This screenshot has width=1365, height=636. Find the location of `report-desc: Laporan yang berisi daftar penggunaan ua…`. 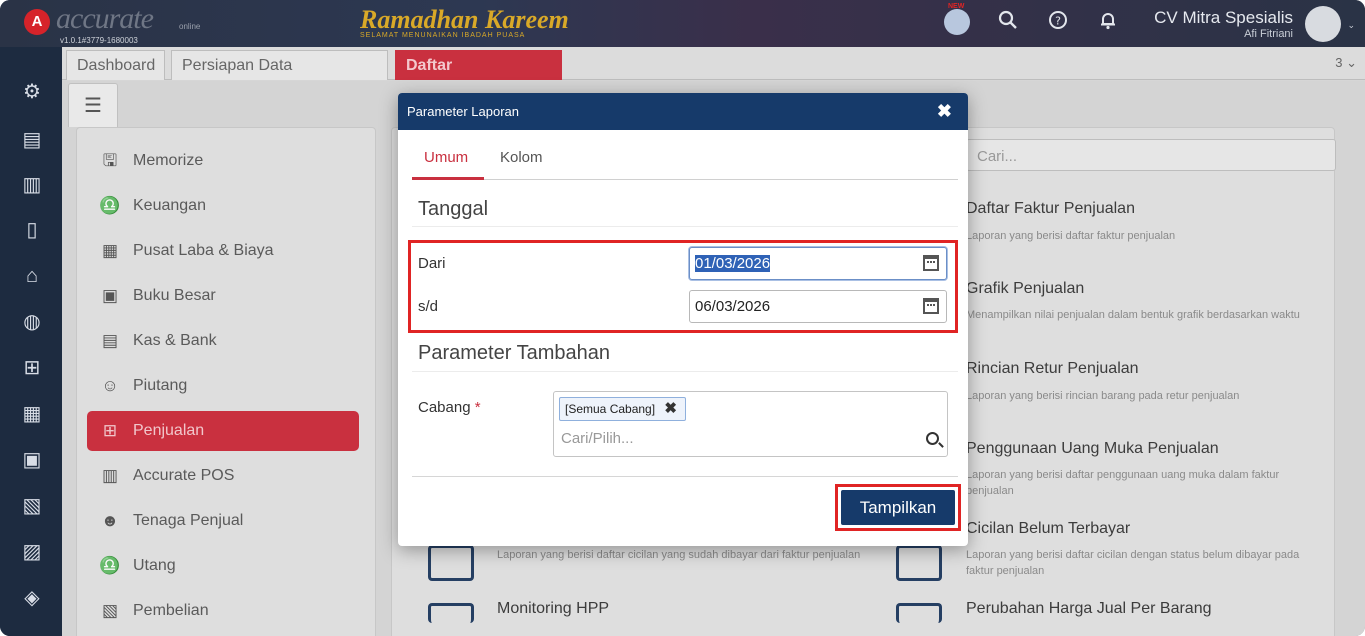

report-desc: Laporan yang berisi daftar penggunaan ua… is located at coordinates (1123, 483).